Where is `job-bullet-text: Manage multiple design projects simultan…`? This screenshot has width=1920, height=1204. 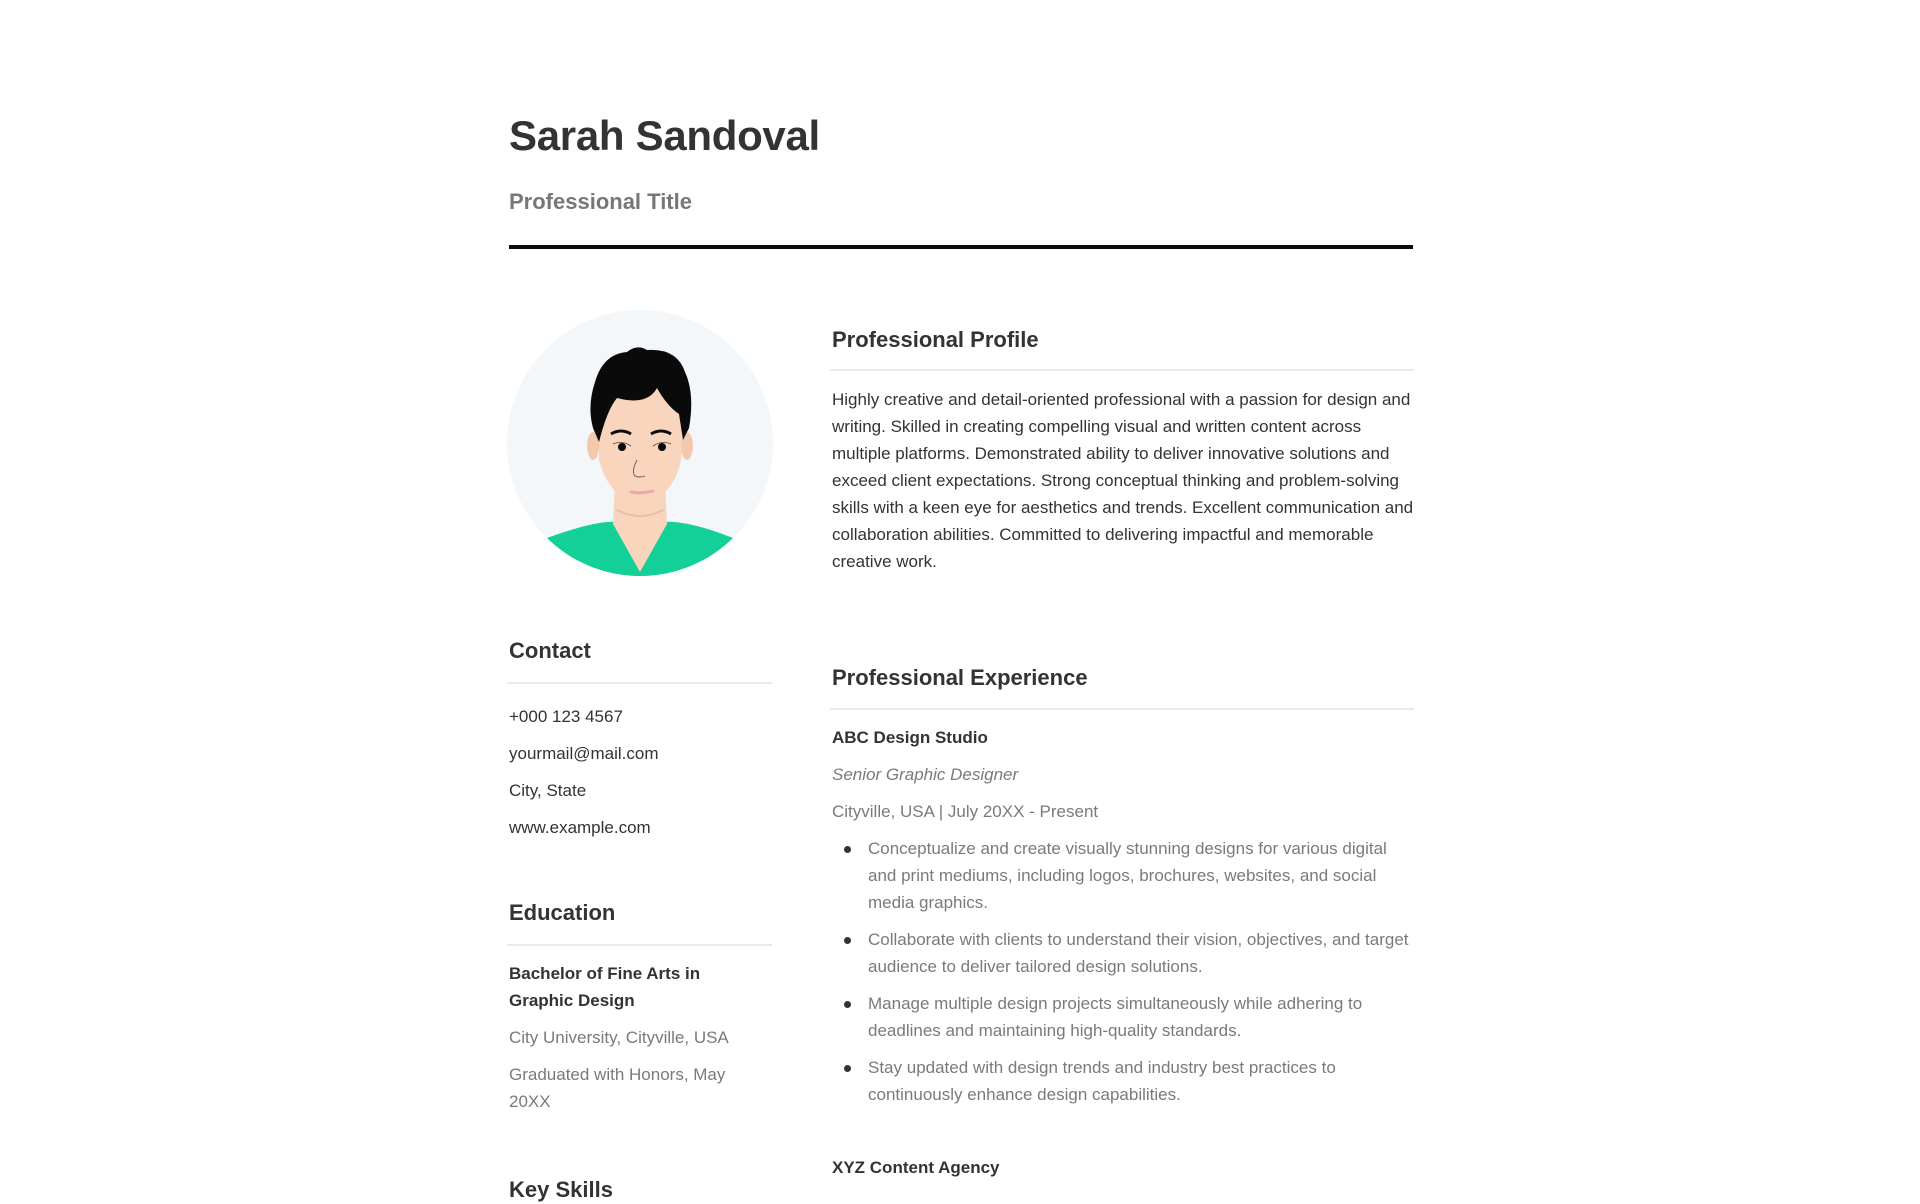 job-bullet-text: Manage multiple design projects simultan… is located at coordinates (1115, 1017).